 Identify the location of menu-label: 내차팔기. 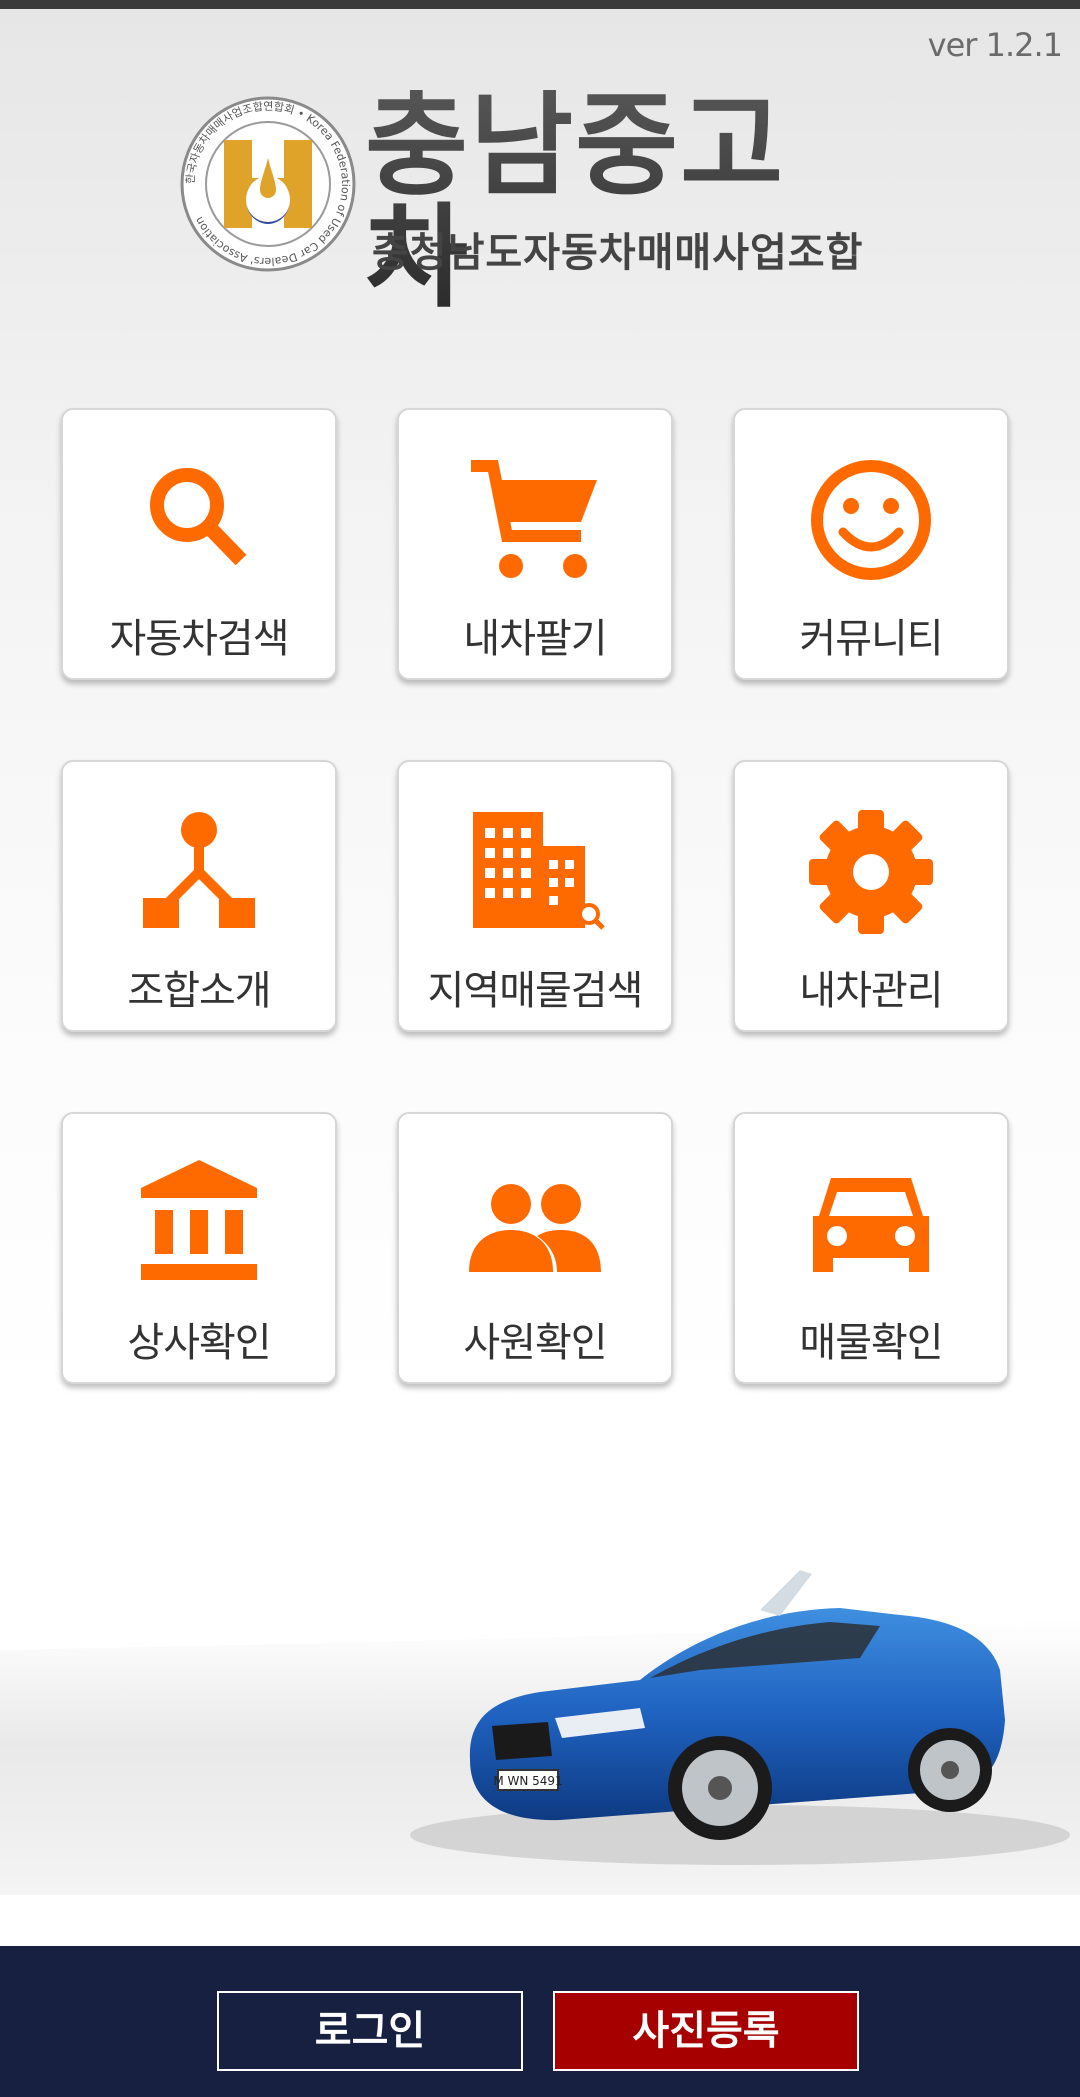
(535, 639).